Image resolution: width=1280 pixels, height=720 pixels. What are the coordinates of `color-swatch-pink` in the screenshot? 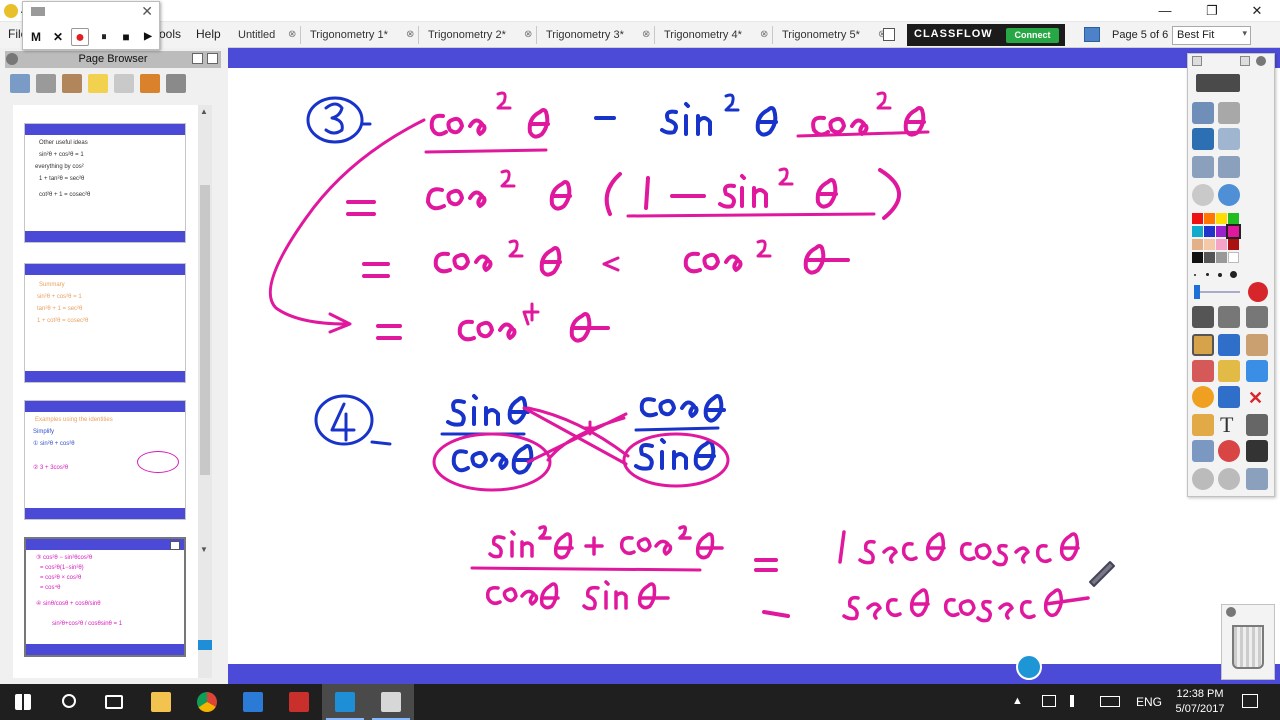 It's located at (1221, 244).